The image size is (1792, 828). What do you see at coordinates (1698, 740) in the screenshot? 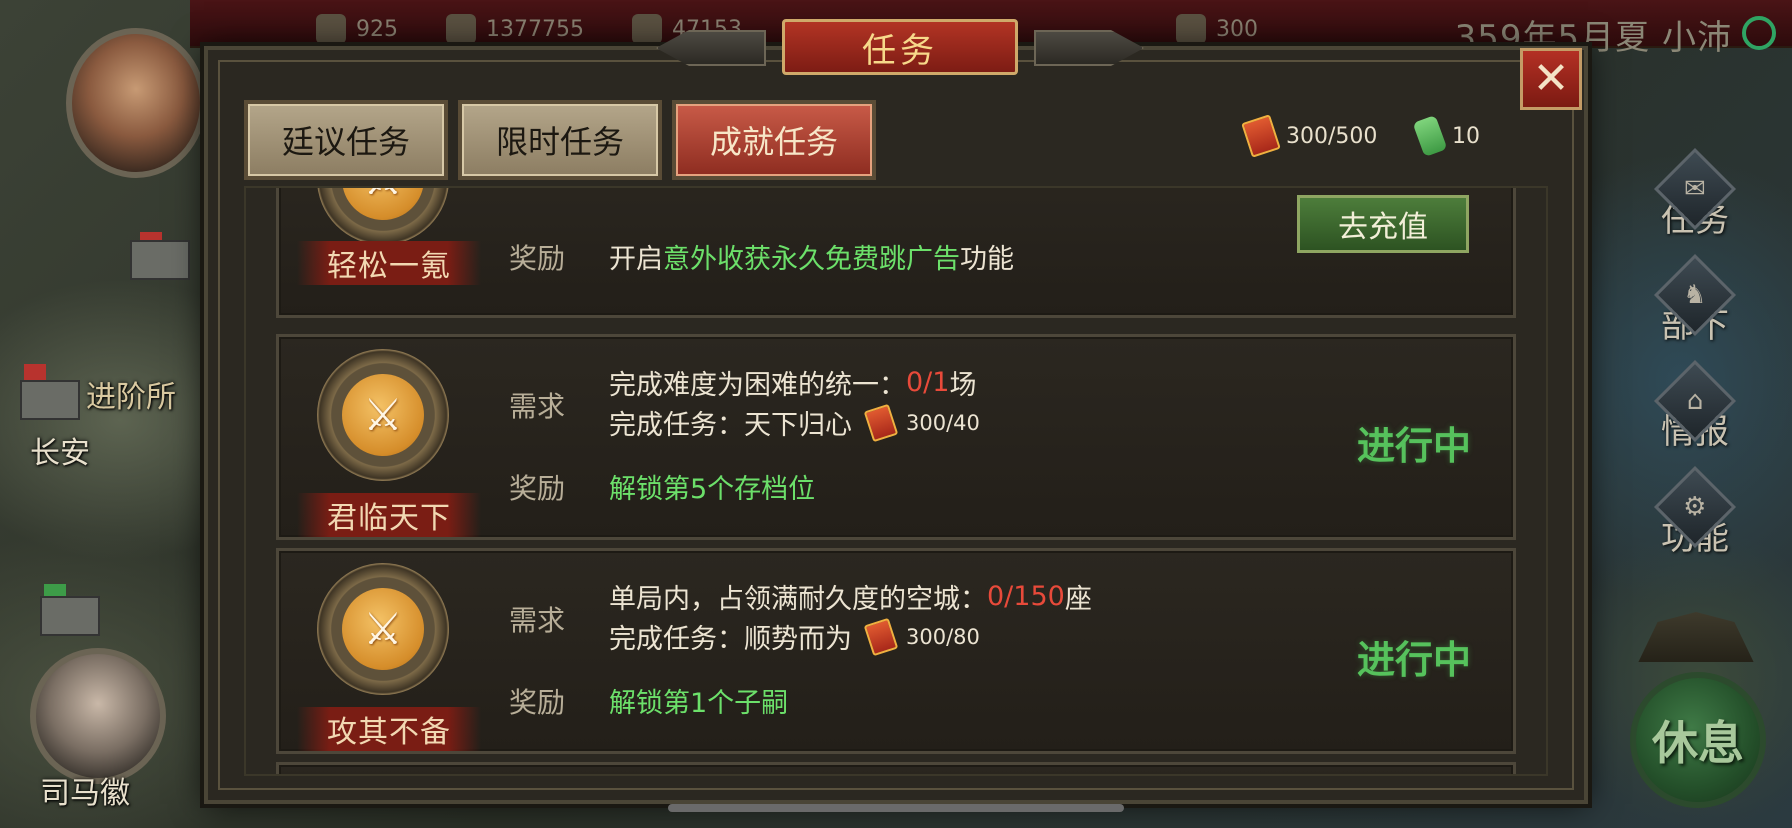
I see `rest-button: 休息` at bounding box center [1698, 740].